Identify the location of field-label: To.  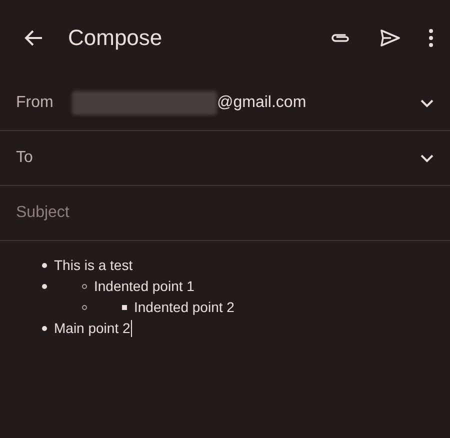
(25, 158).